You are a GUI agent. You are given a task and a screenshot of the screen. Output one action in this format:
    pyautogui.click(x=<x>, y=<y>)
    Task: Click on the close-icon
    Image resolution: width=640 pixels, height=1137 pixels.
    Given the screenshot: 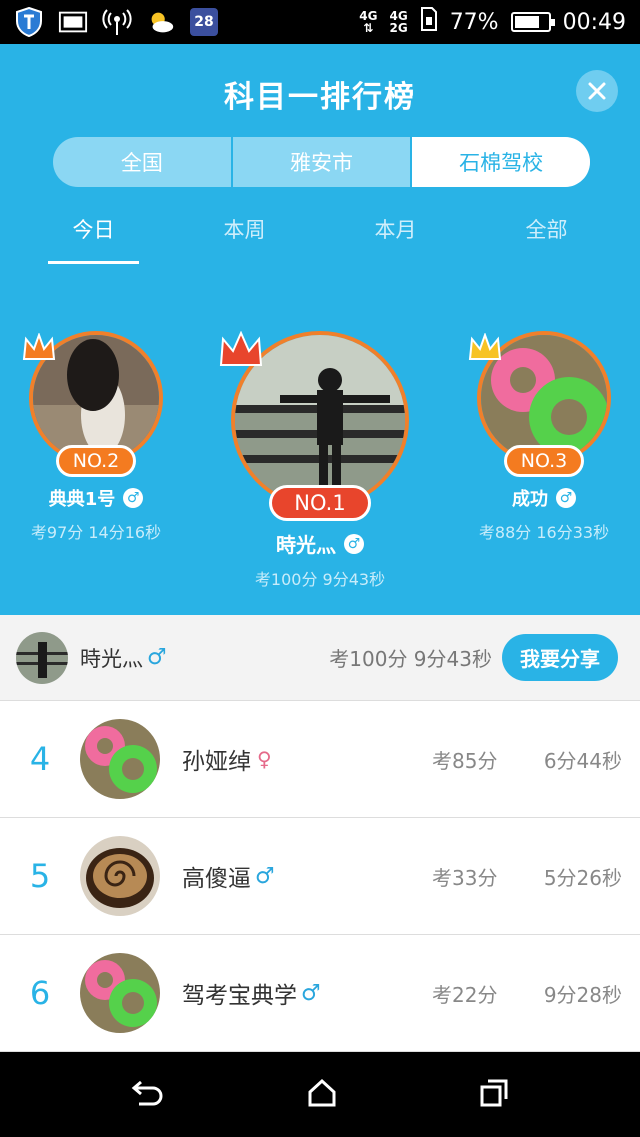 What is the action you would take?
    pyautogui.click(x=597, y=91)
    